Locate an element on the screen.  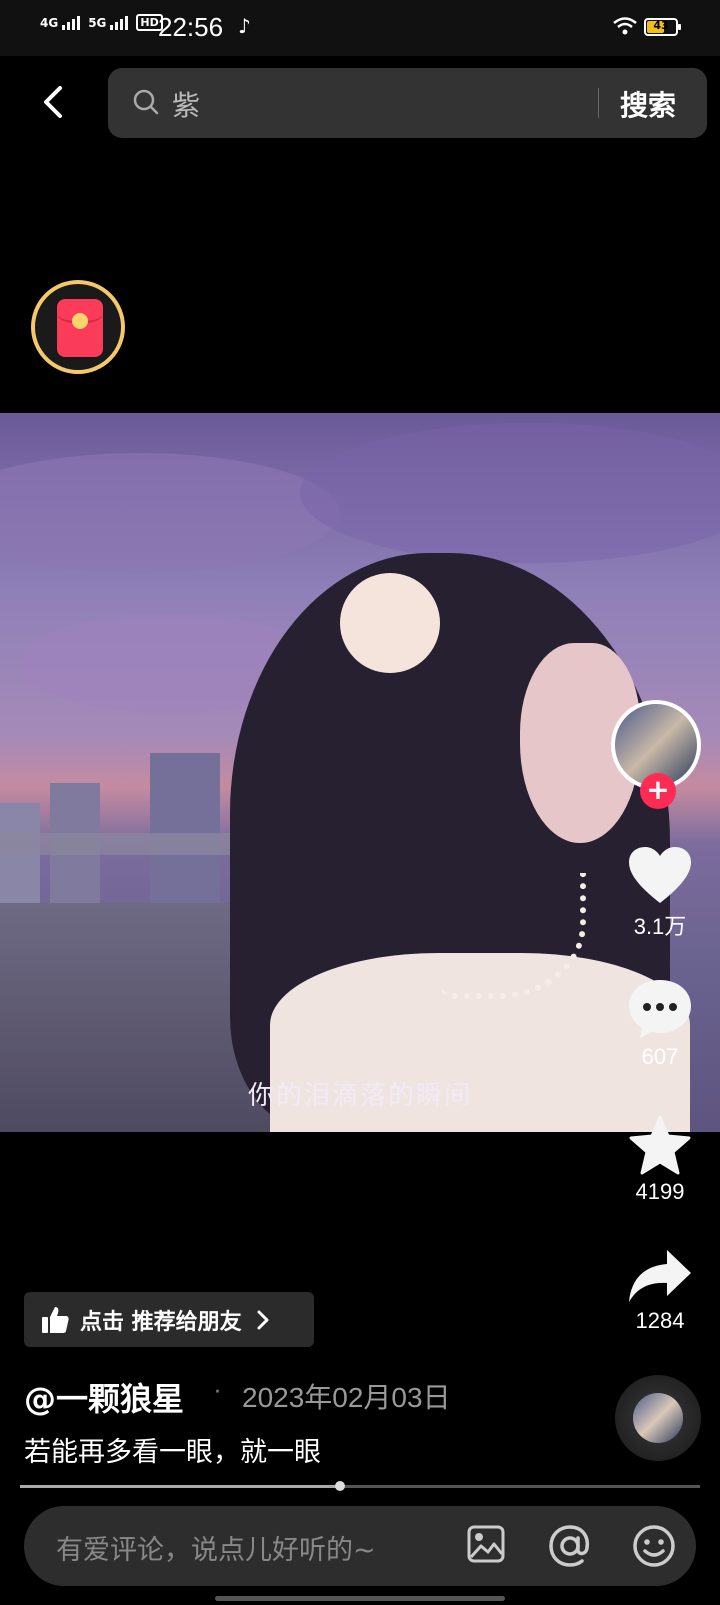
thumbs-up-icon is located at coordinates (55, 1319).